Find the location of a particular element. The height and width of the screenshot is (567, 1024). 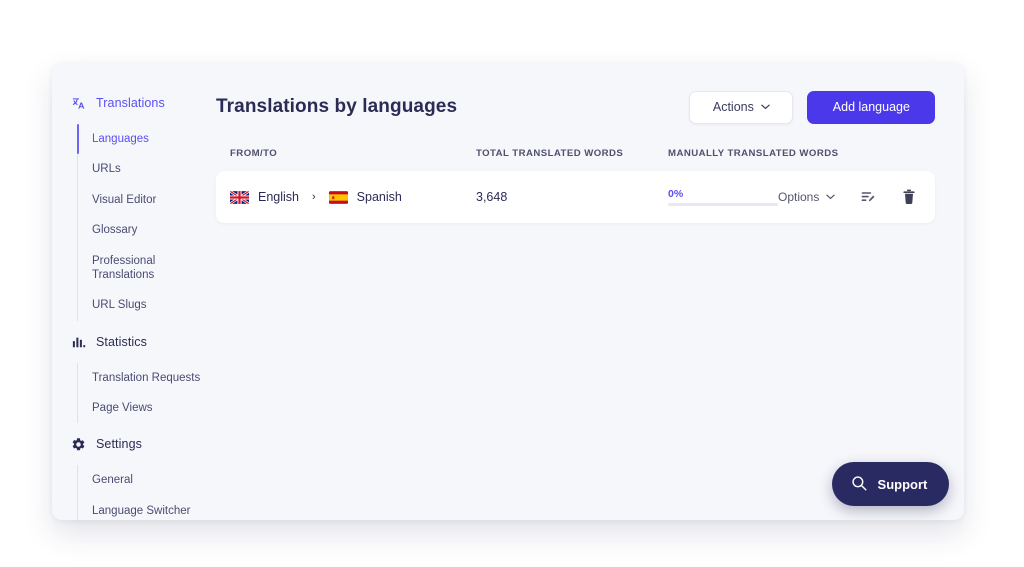

sidebar-item-general: General is located at coordinates (141, 480).